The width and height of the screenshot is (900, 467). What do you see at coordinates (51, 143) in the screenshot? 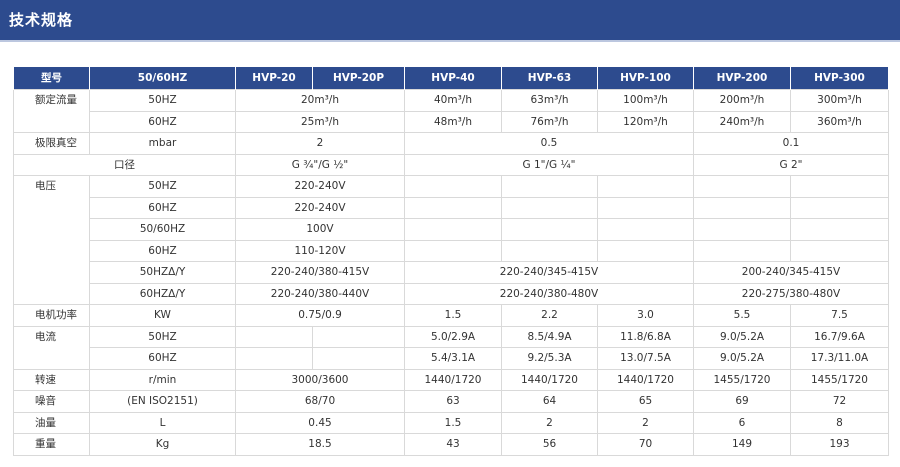
I see `row-label-vacuum: 极限真空` at bounding box center [51, 143].